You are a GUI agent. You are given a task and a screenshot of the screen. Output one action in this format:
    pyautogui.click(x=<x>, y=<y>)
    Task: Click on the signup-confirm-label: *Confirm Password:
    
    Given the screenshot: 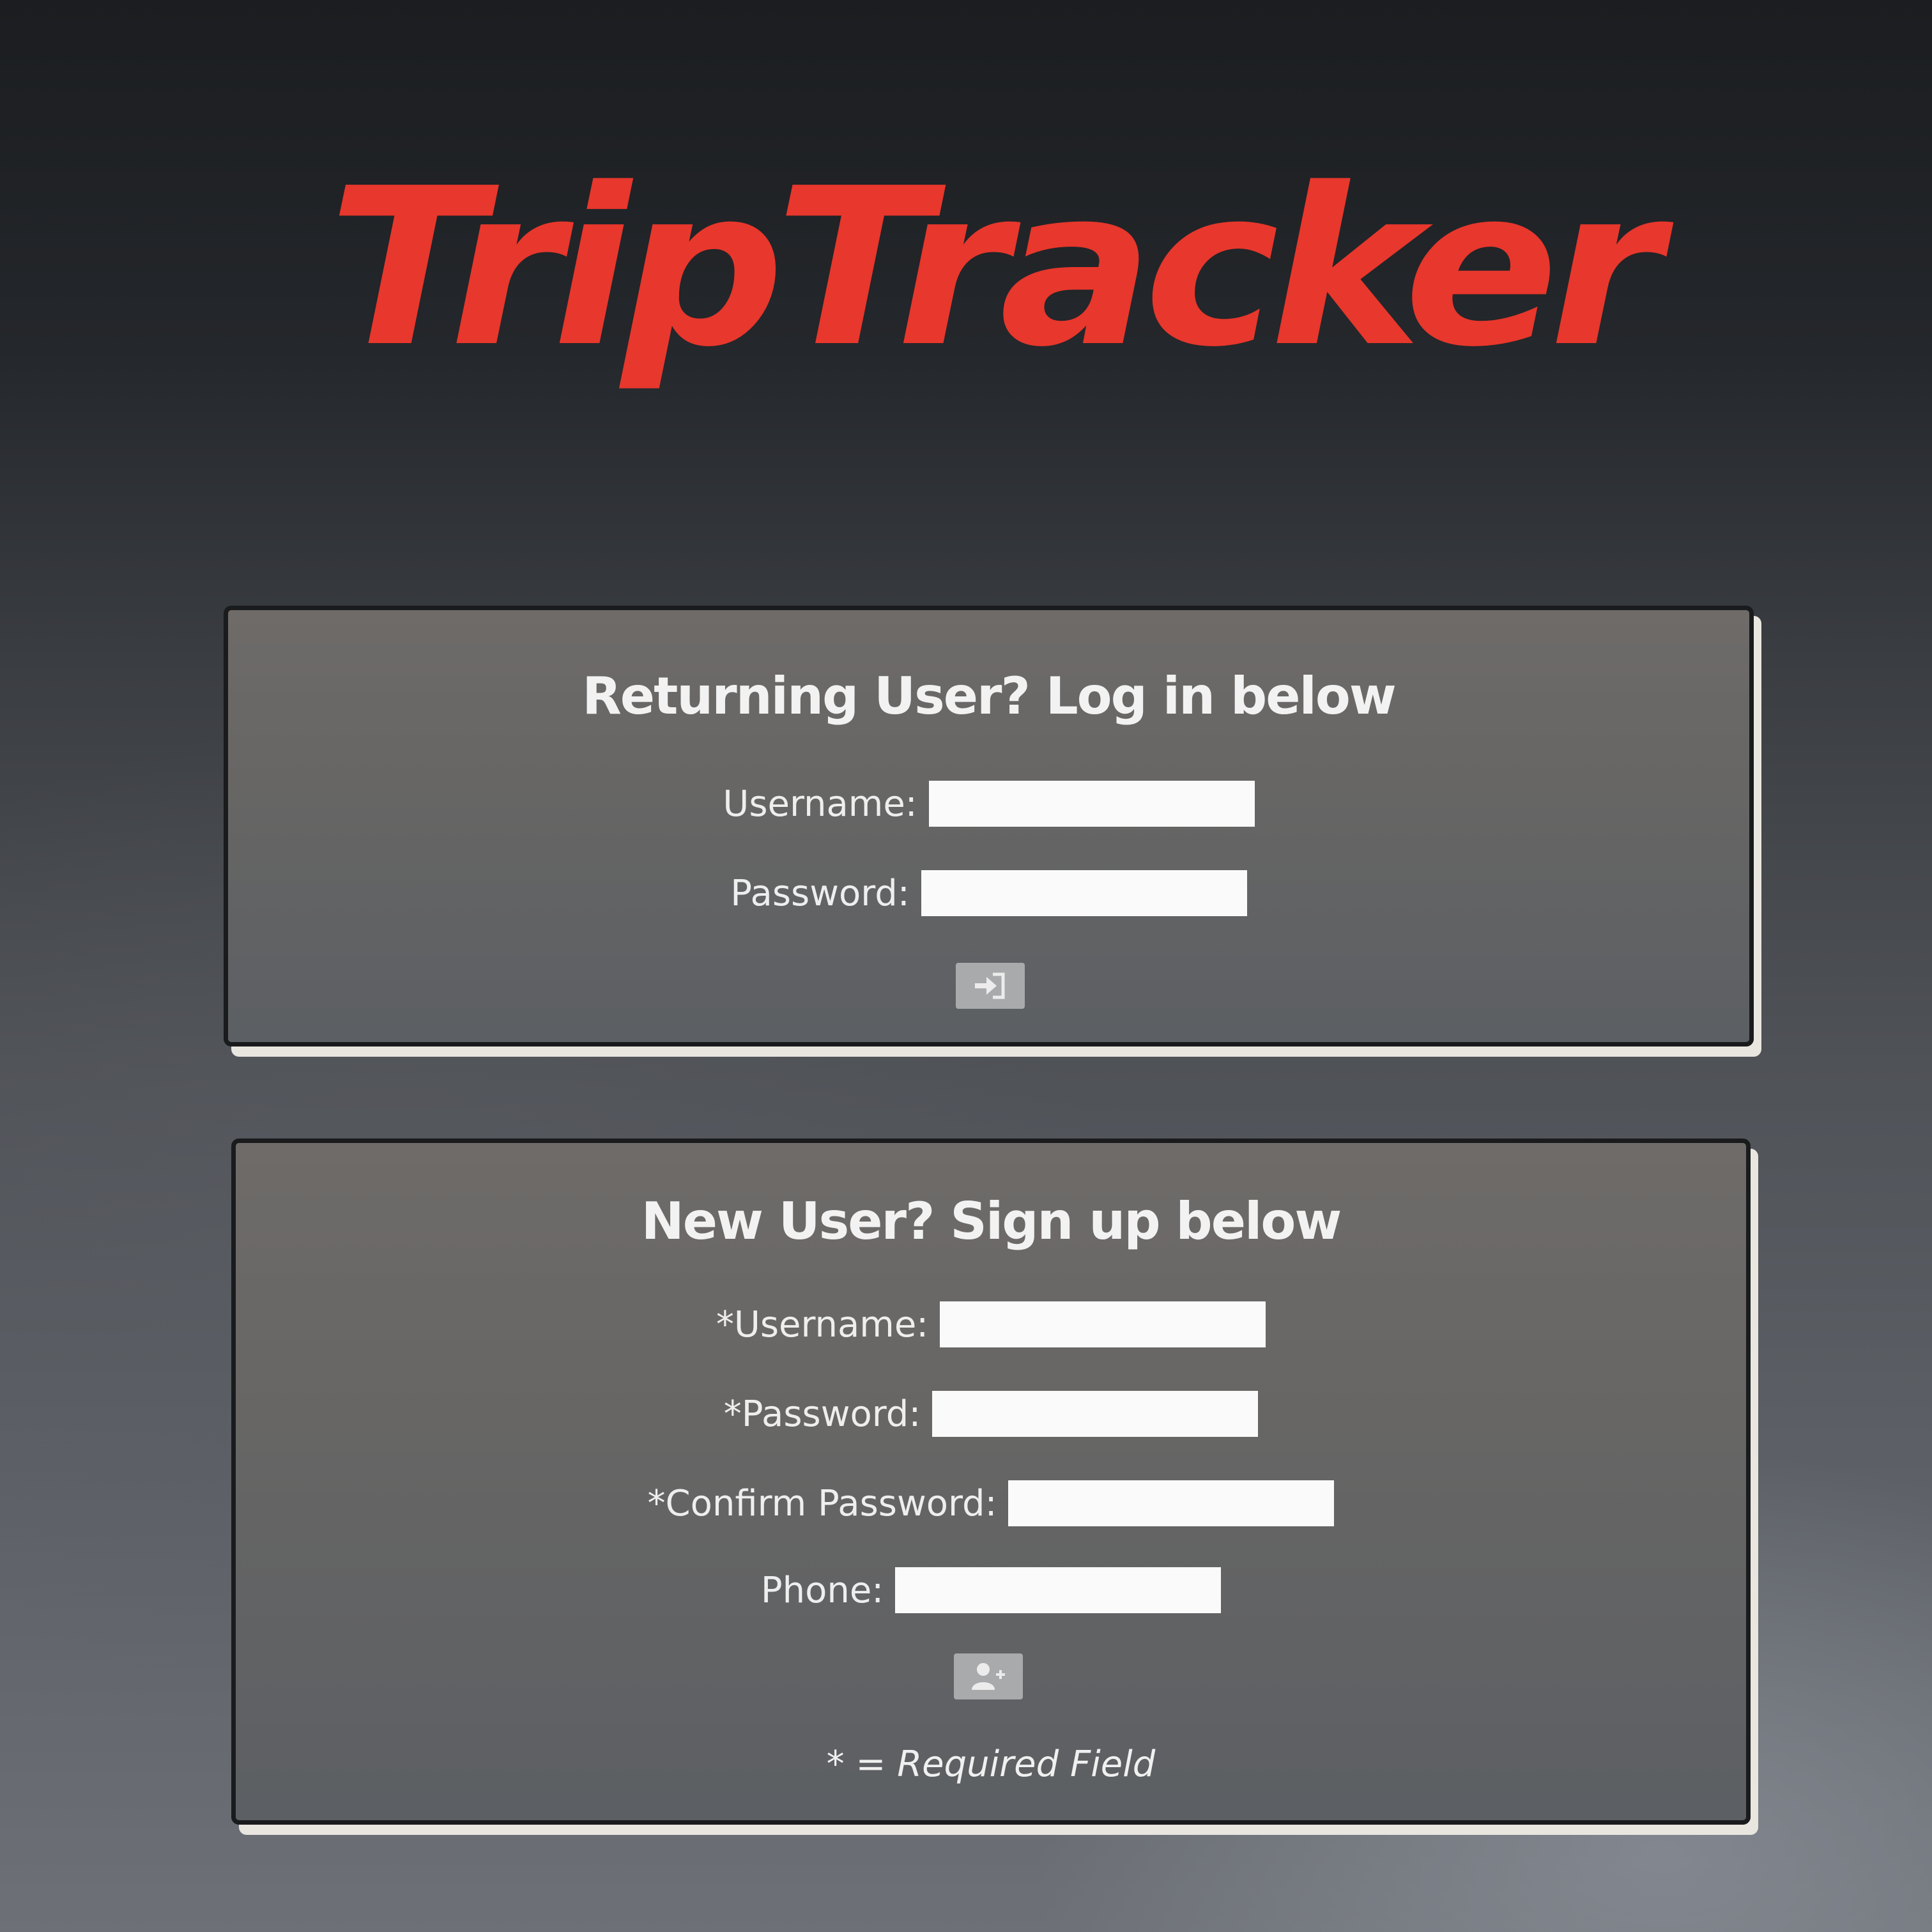 What is the action you would take?
    pyautogui.click(x=822, y=1503)
    